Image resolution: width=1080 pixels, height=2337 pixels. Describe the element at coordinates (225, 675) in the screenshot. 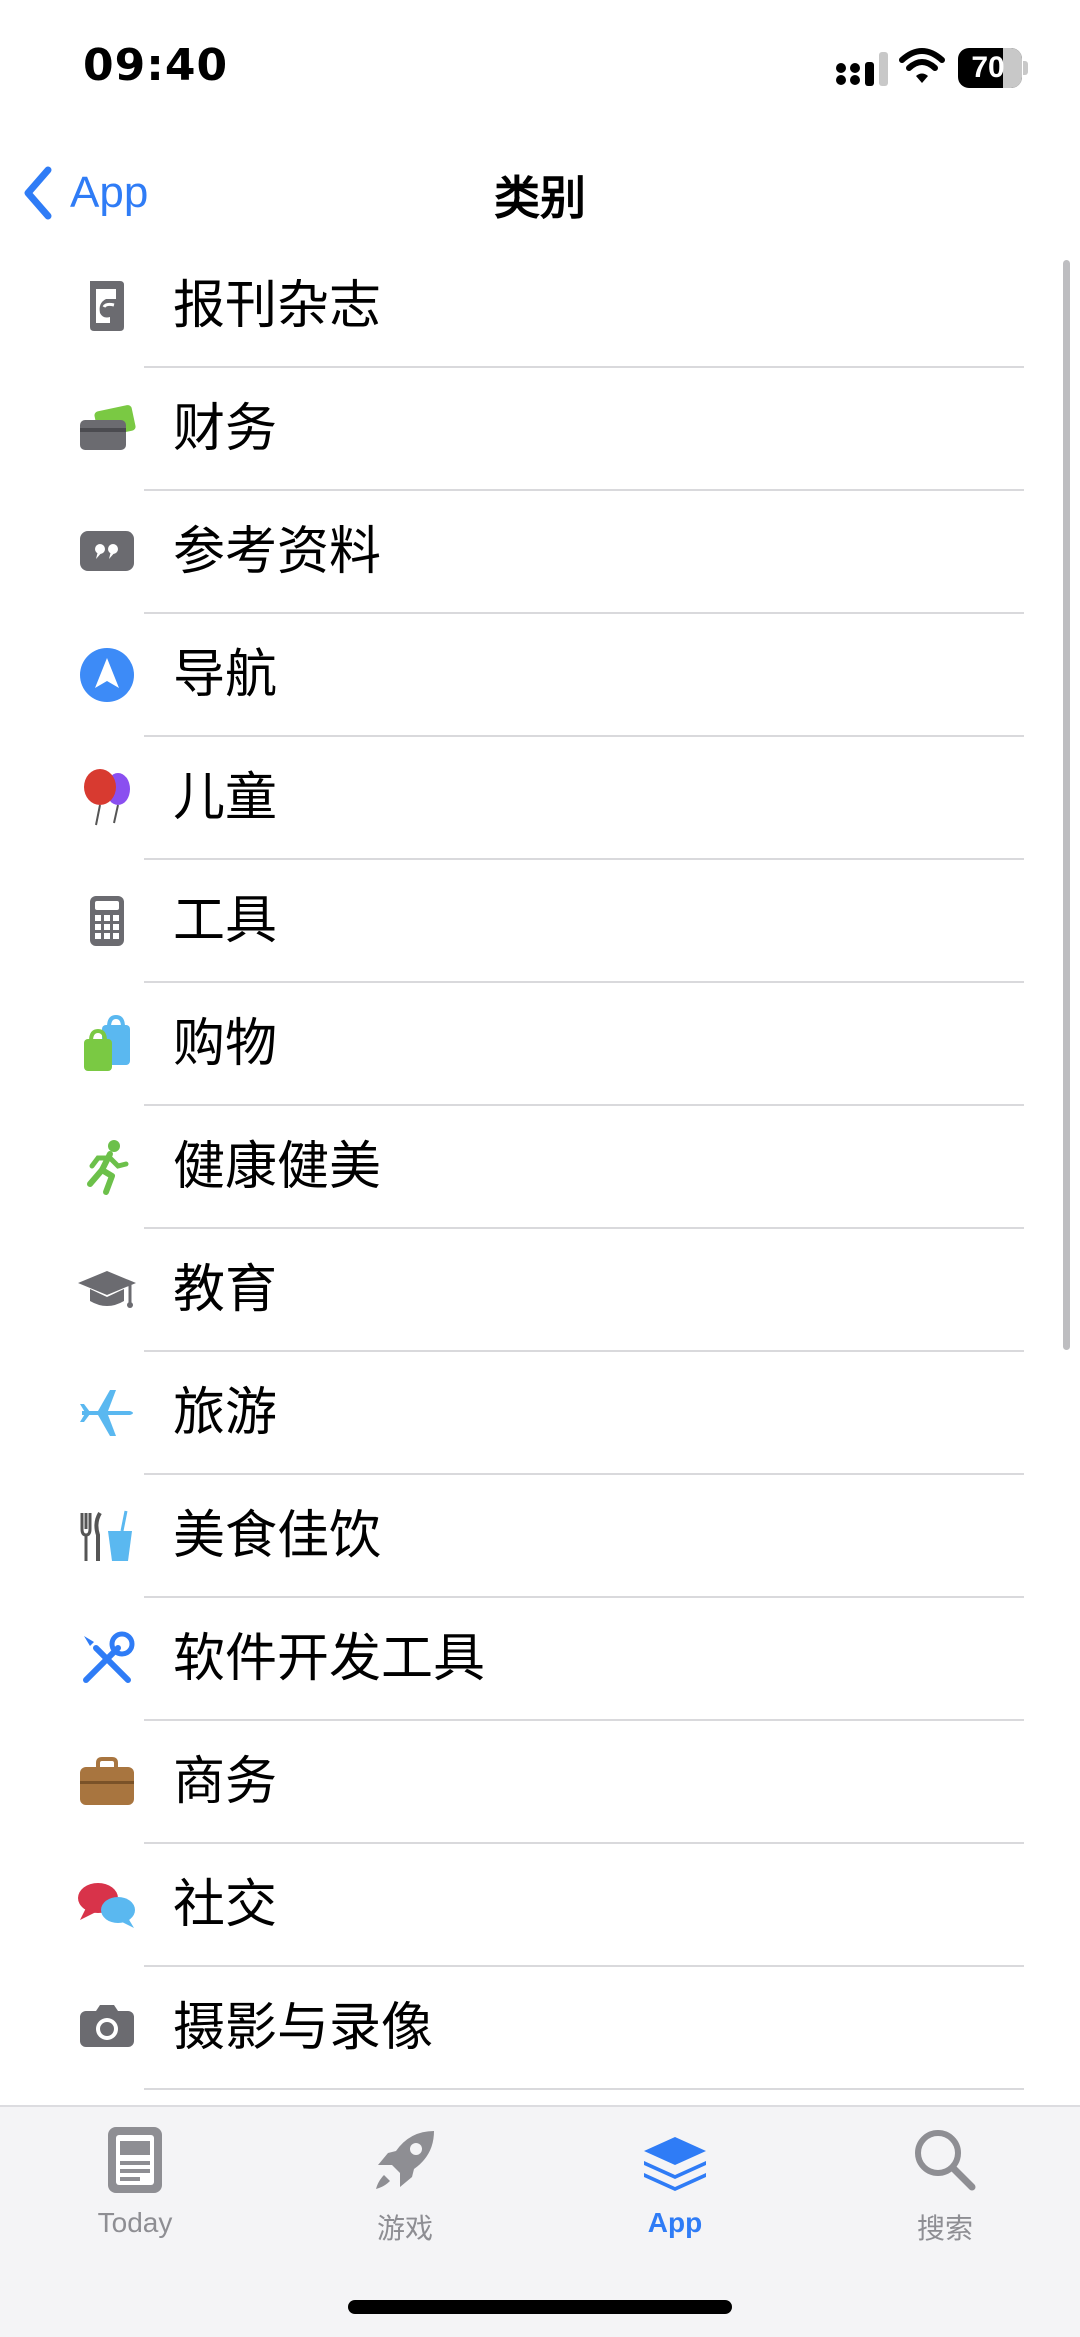

I see `category-label: 导航` at that location.